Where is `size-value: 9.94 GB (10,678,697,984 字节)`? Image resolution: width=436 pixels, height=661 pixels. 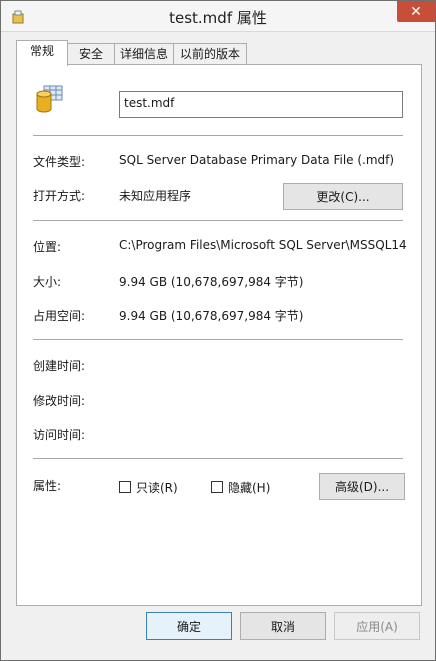 size-value: 9.94 GB (10,678,697,984 字节) is located at coordinates (211, 282).